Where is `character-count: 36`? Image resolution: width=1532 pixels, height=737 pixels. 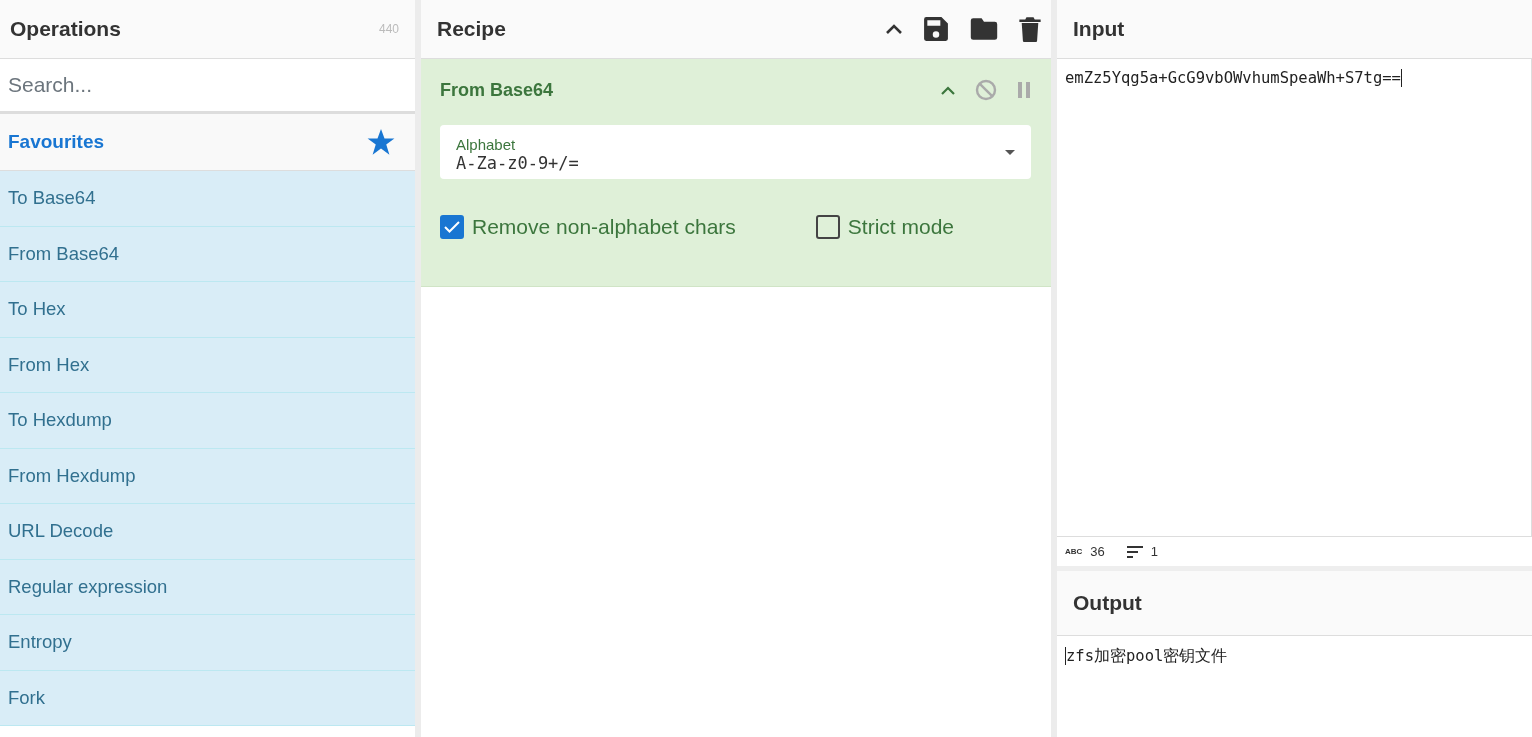
character-count: 36 is located at coordinates (1097, 551).